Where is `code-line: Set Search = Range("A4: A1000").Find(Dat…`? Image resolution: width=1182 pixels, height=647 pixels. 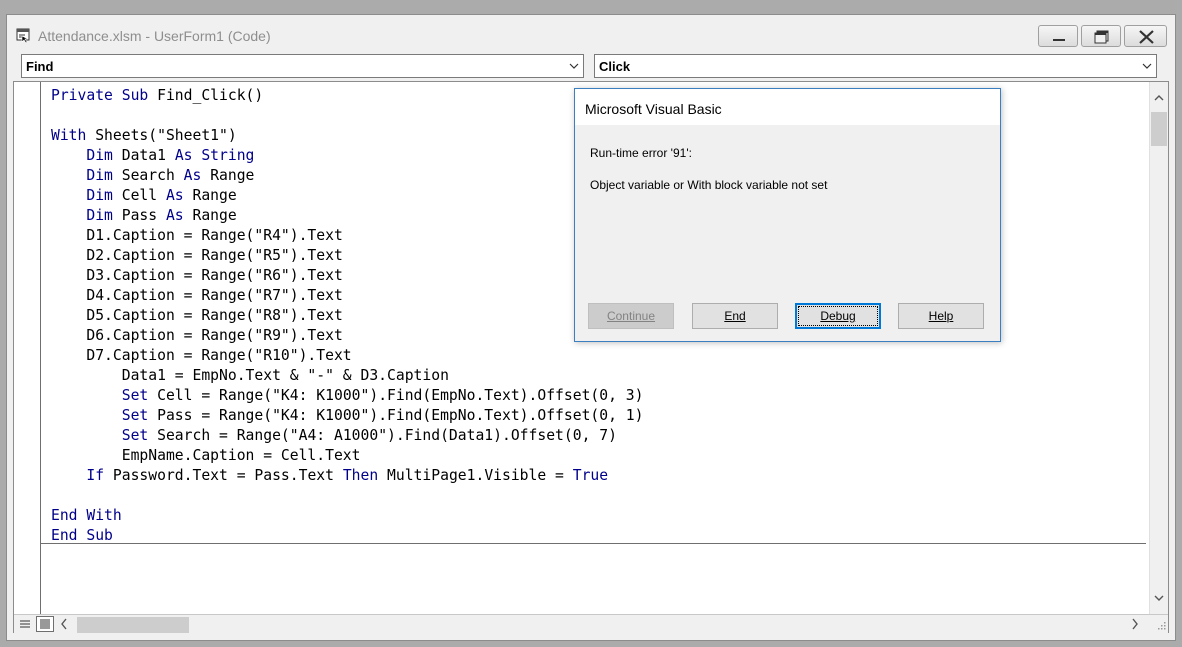
code-line: Set Search = Range("A4: A1000").Find(Dat… is located at coordinates (601, 436).